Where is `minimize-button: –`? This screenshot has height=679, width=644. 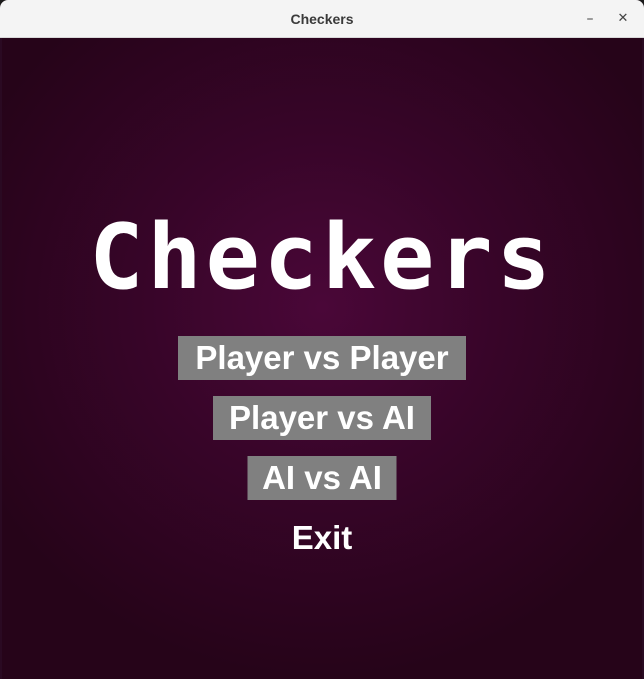
minimize-button: – is located at coordinates (590, 19).